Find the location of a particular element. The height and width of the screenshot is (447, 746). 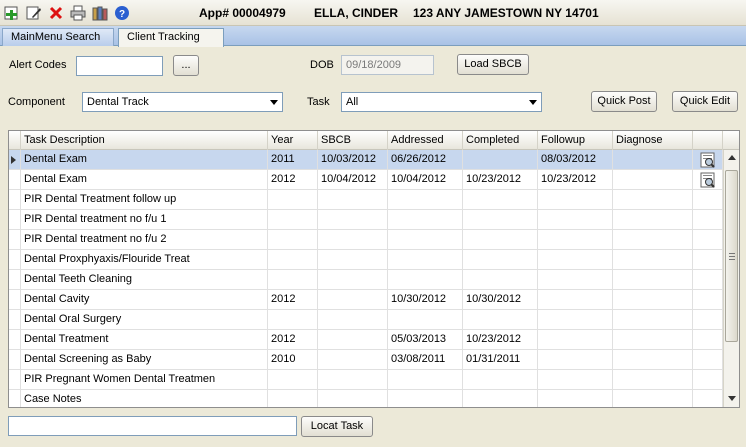

column-header-task-description: Task Description is located at coordinates (144, 140).